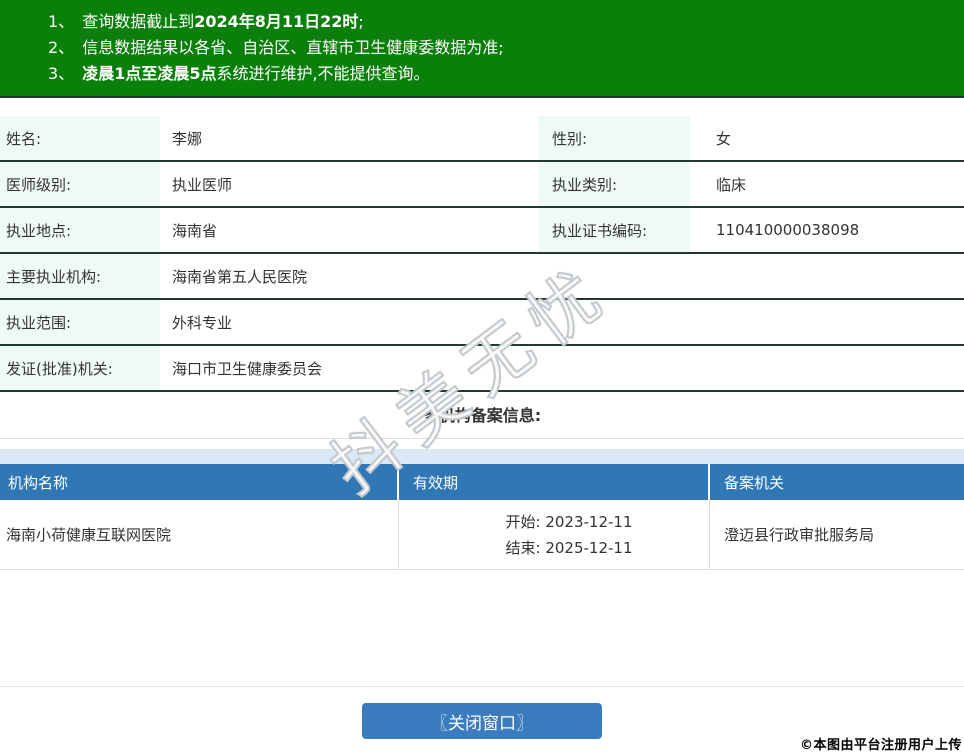  Describe the element at coordinates (61, 21) in the screenshot. I see `notice-1-number: 1、` at that location.